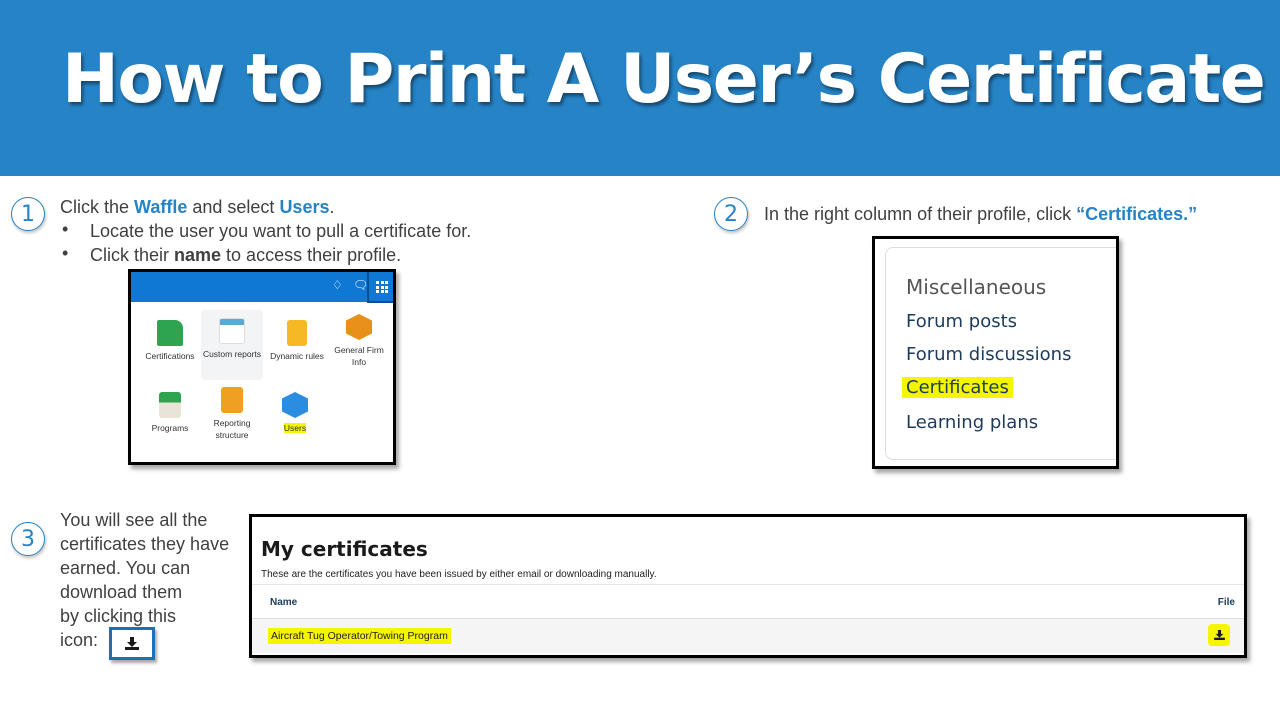 This screenshot has width=1280, height=720. What do you see at coordinates (1226, 602) in the screenshot?
I see `column-file: File` at bounding box center [1226, 602].